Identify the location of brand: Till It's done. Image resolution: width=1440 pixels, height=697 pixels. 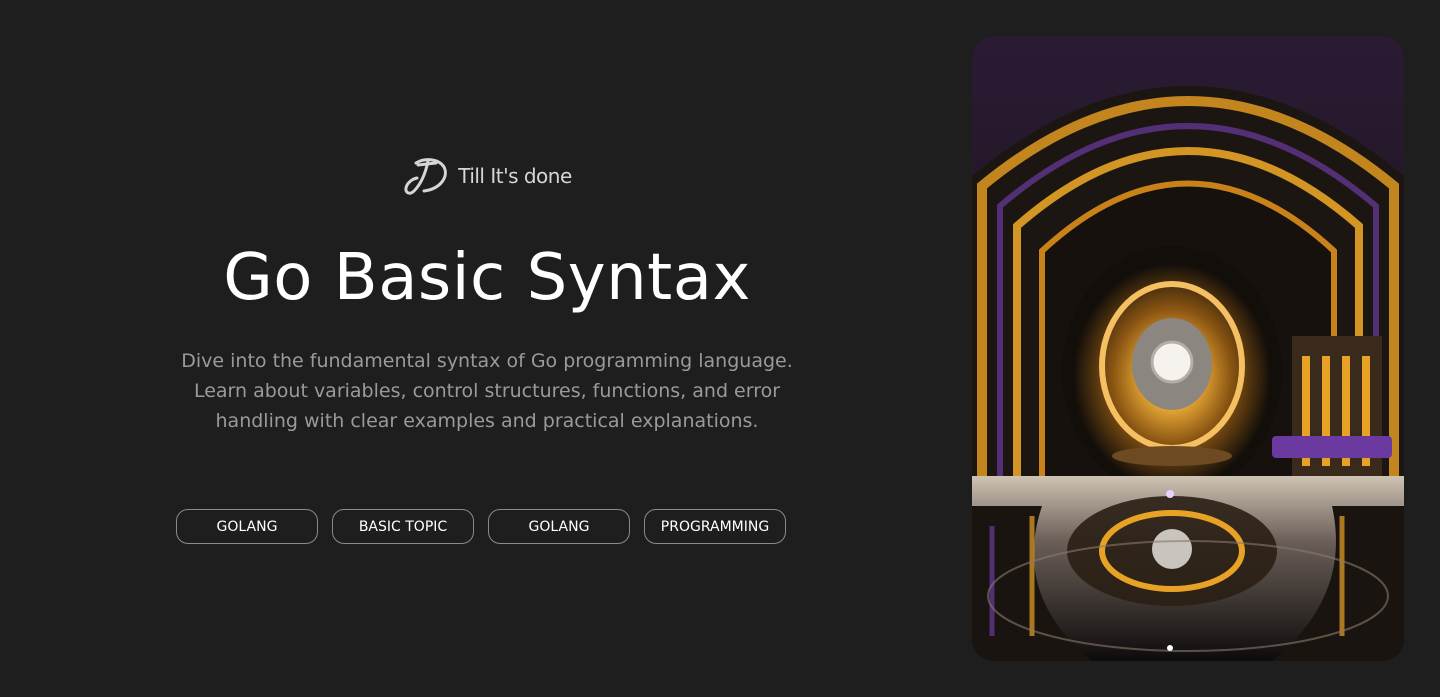
(487, 176).